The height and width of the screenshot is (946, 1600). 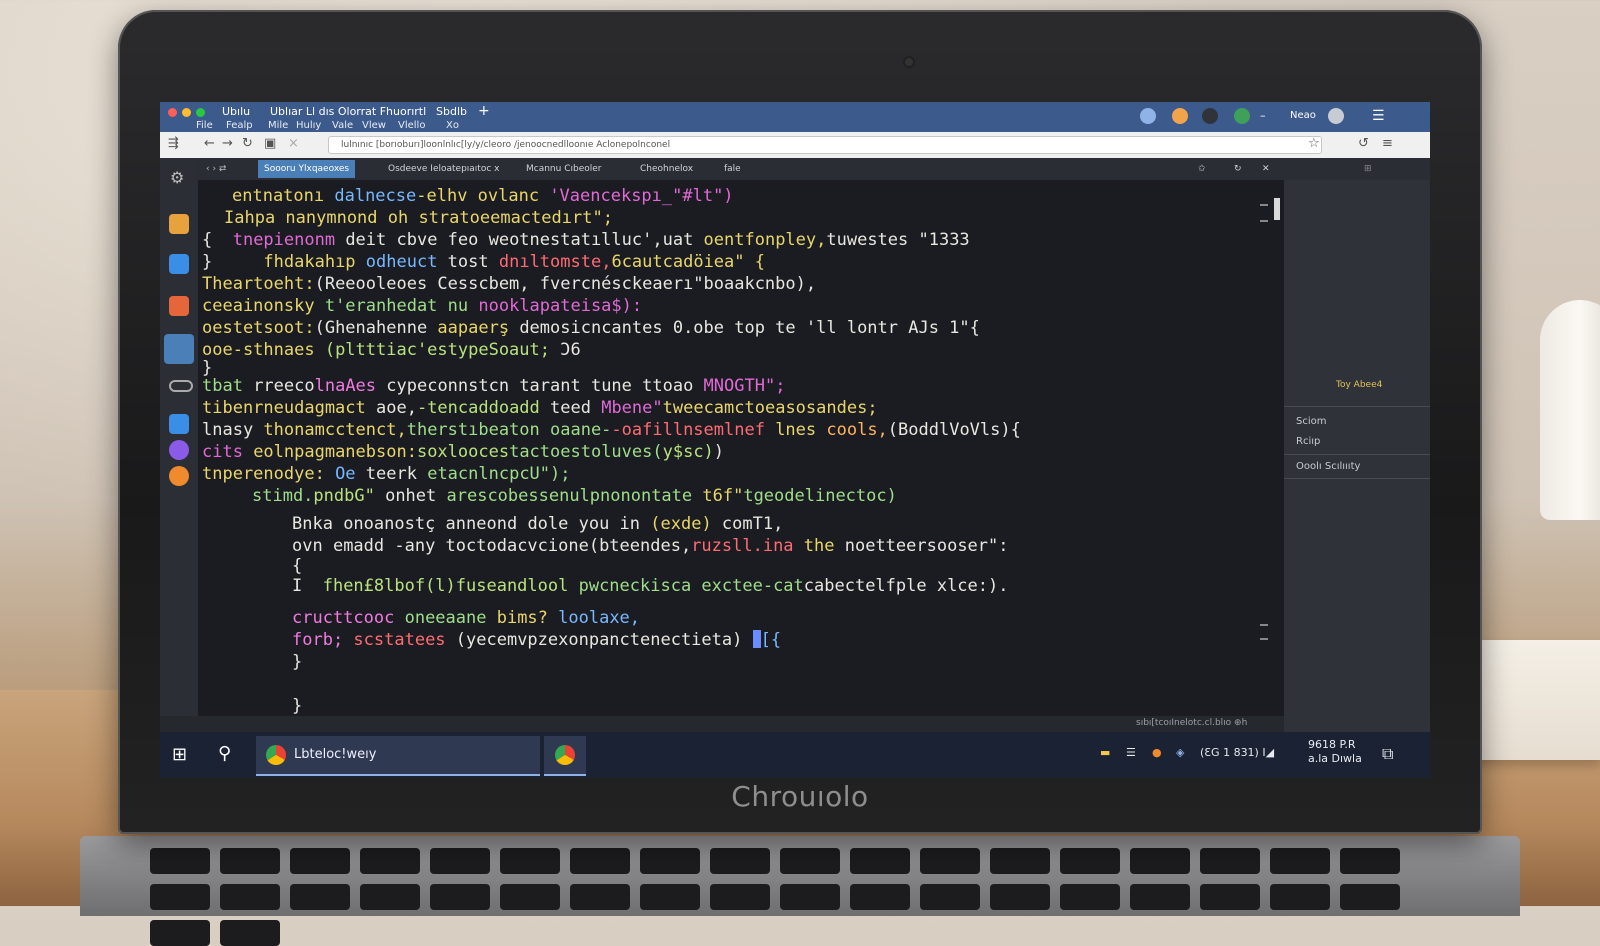 I want to click on panel-item-2: Rciıp, so click(x=1308, y=441).